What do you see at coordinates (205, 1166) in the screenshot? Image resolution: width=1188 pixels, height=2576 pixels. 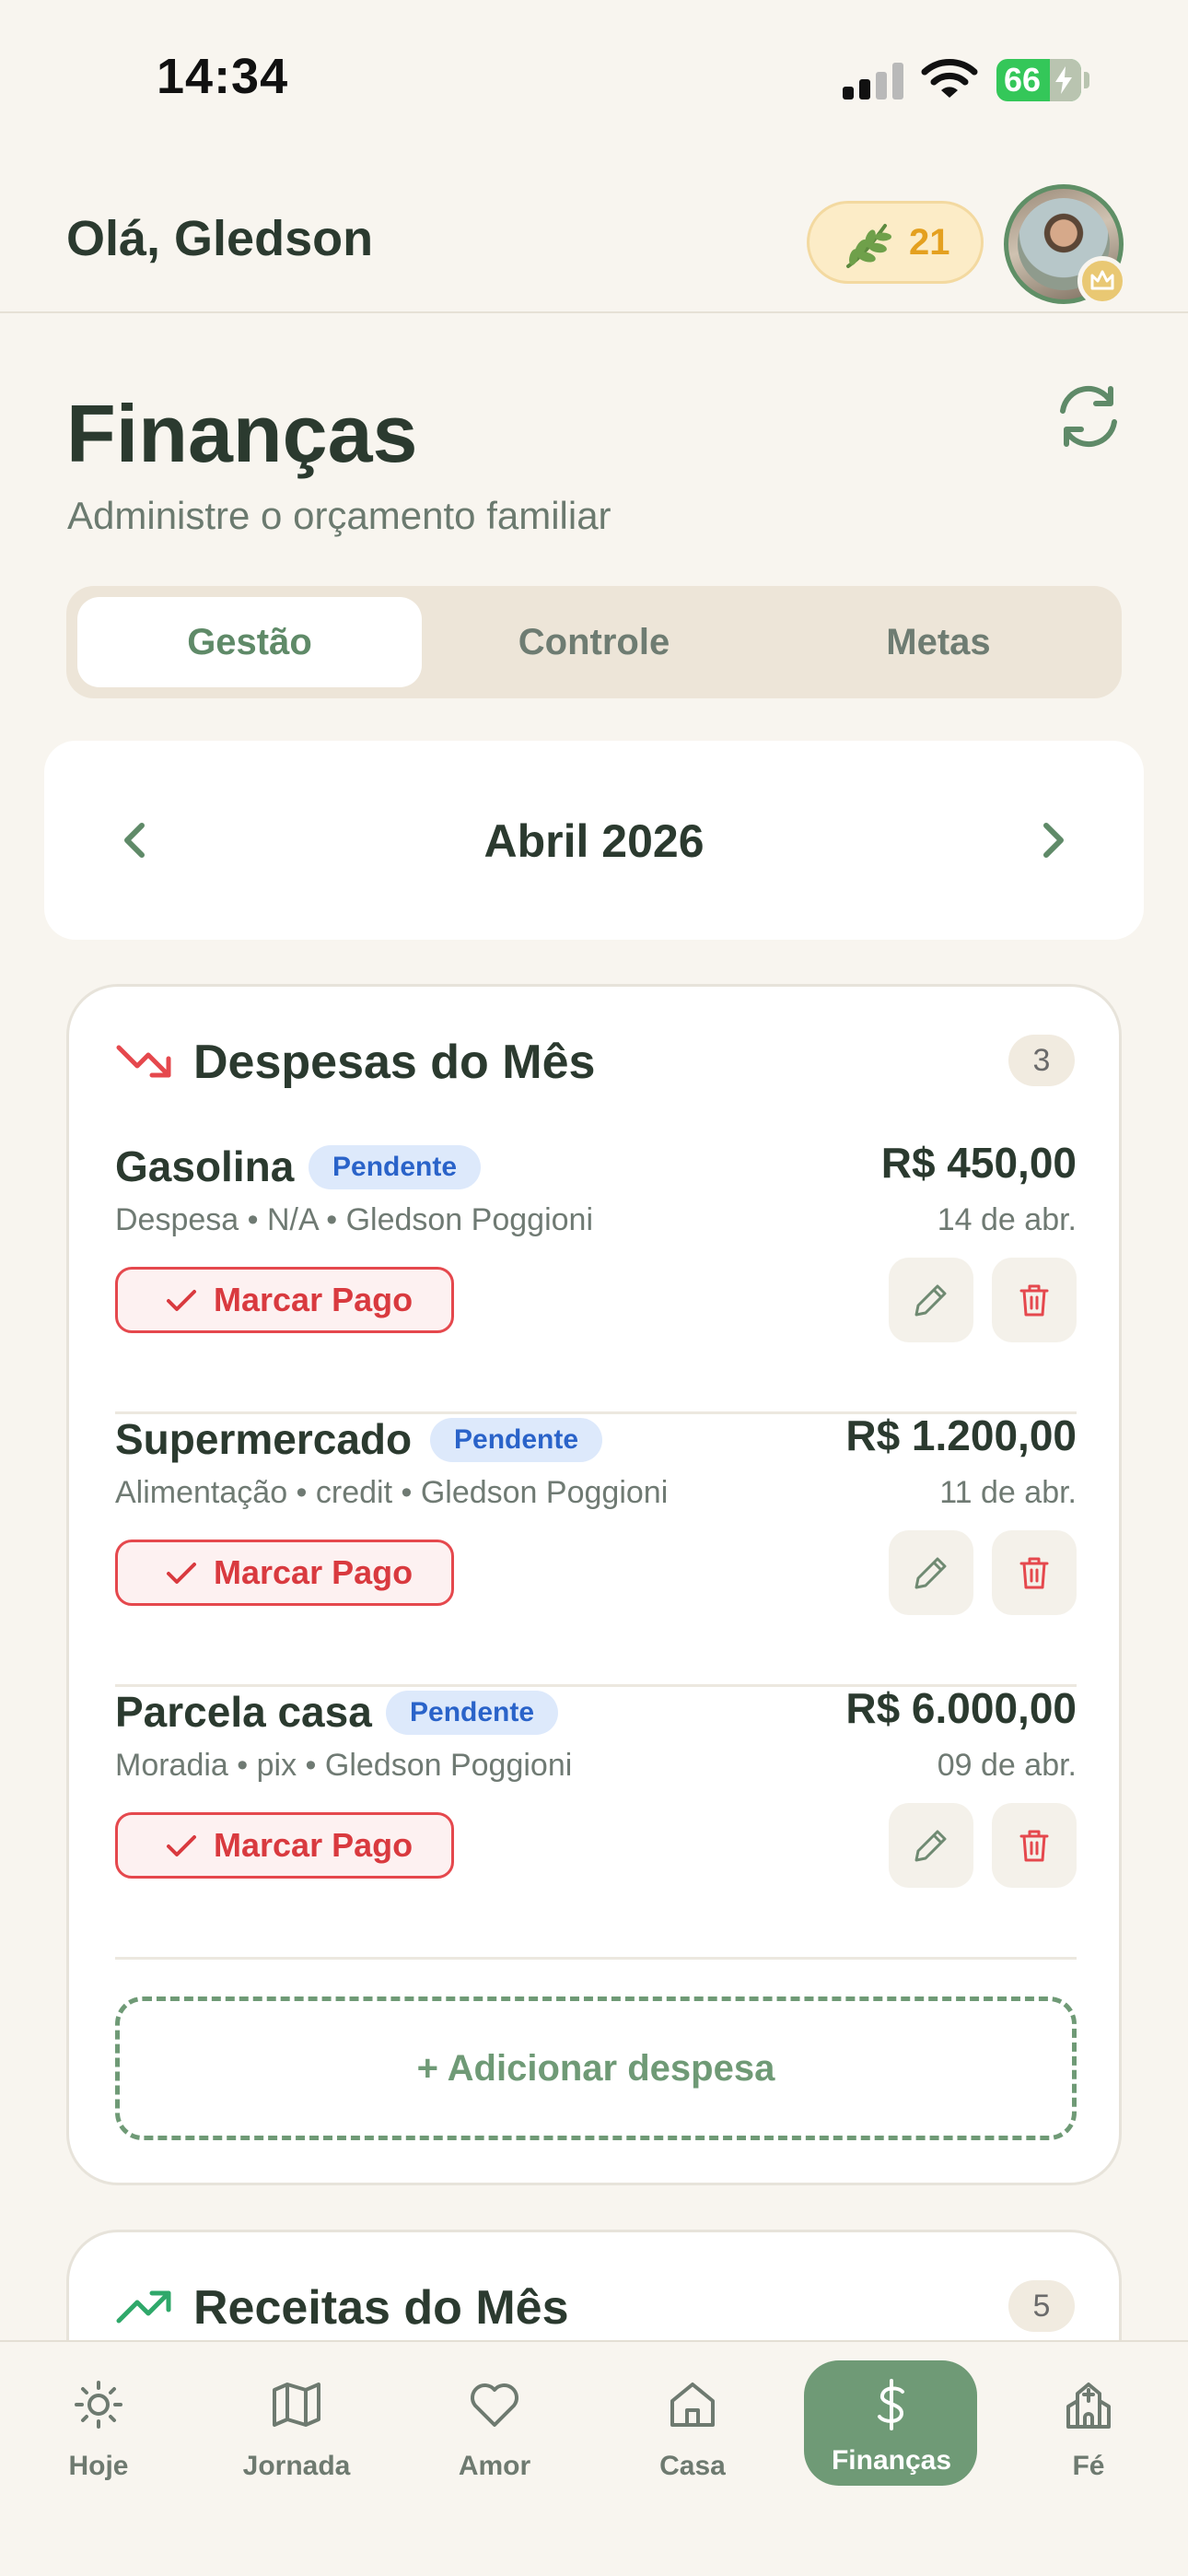 I see `expense-name: Gasolina` at bounding box center [205, 1166].